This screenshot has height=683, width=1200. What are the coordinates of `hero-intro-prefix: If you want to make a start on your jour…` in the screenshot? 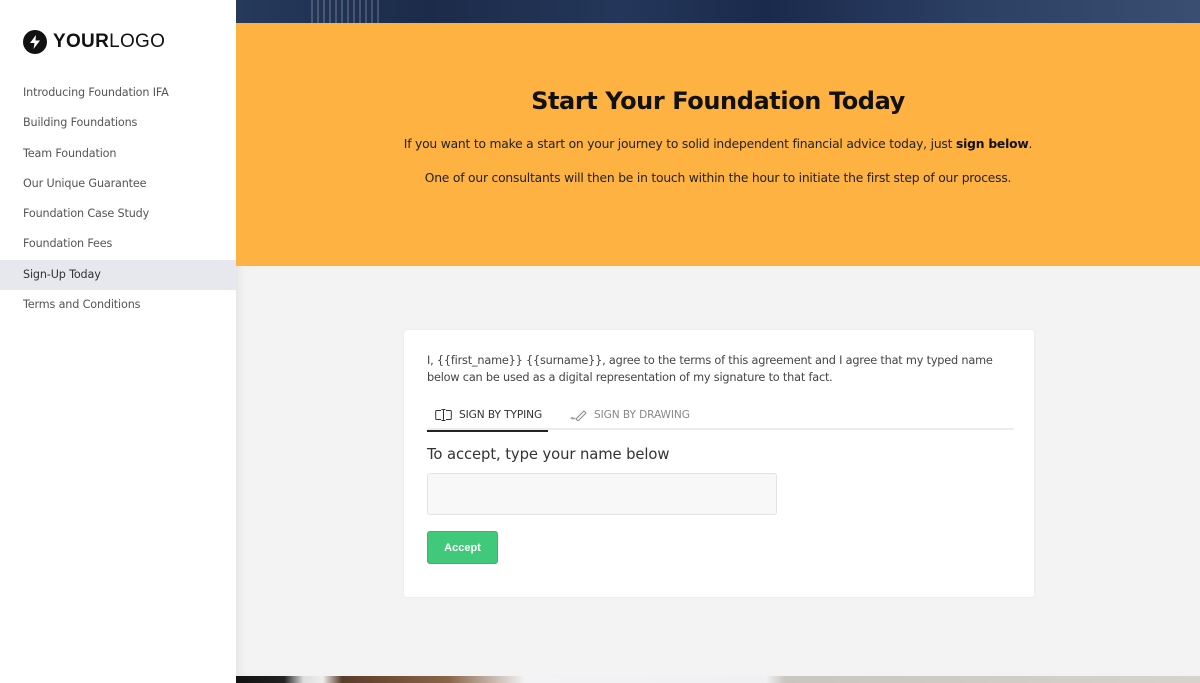 It's located at (679, 144).